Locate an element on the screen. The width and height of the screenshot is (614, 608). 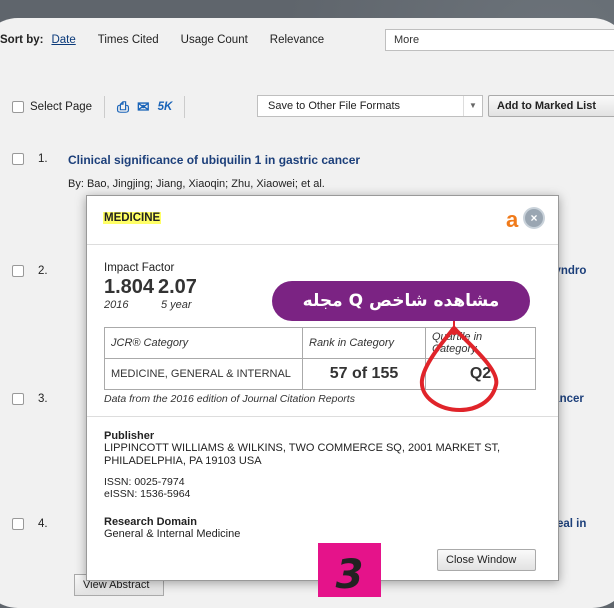
q-index-callout: مشاهده شاخص Q مجله is located at coordinates (401, 301).